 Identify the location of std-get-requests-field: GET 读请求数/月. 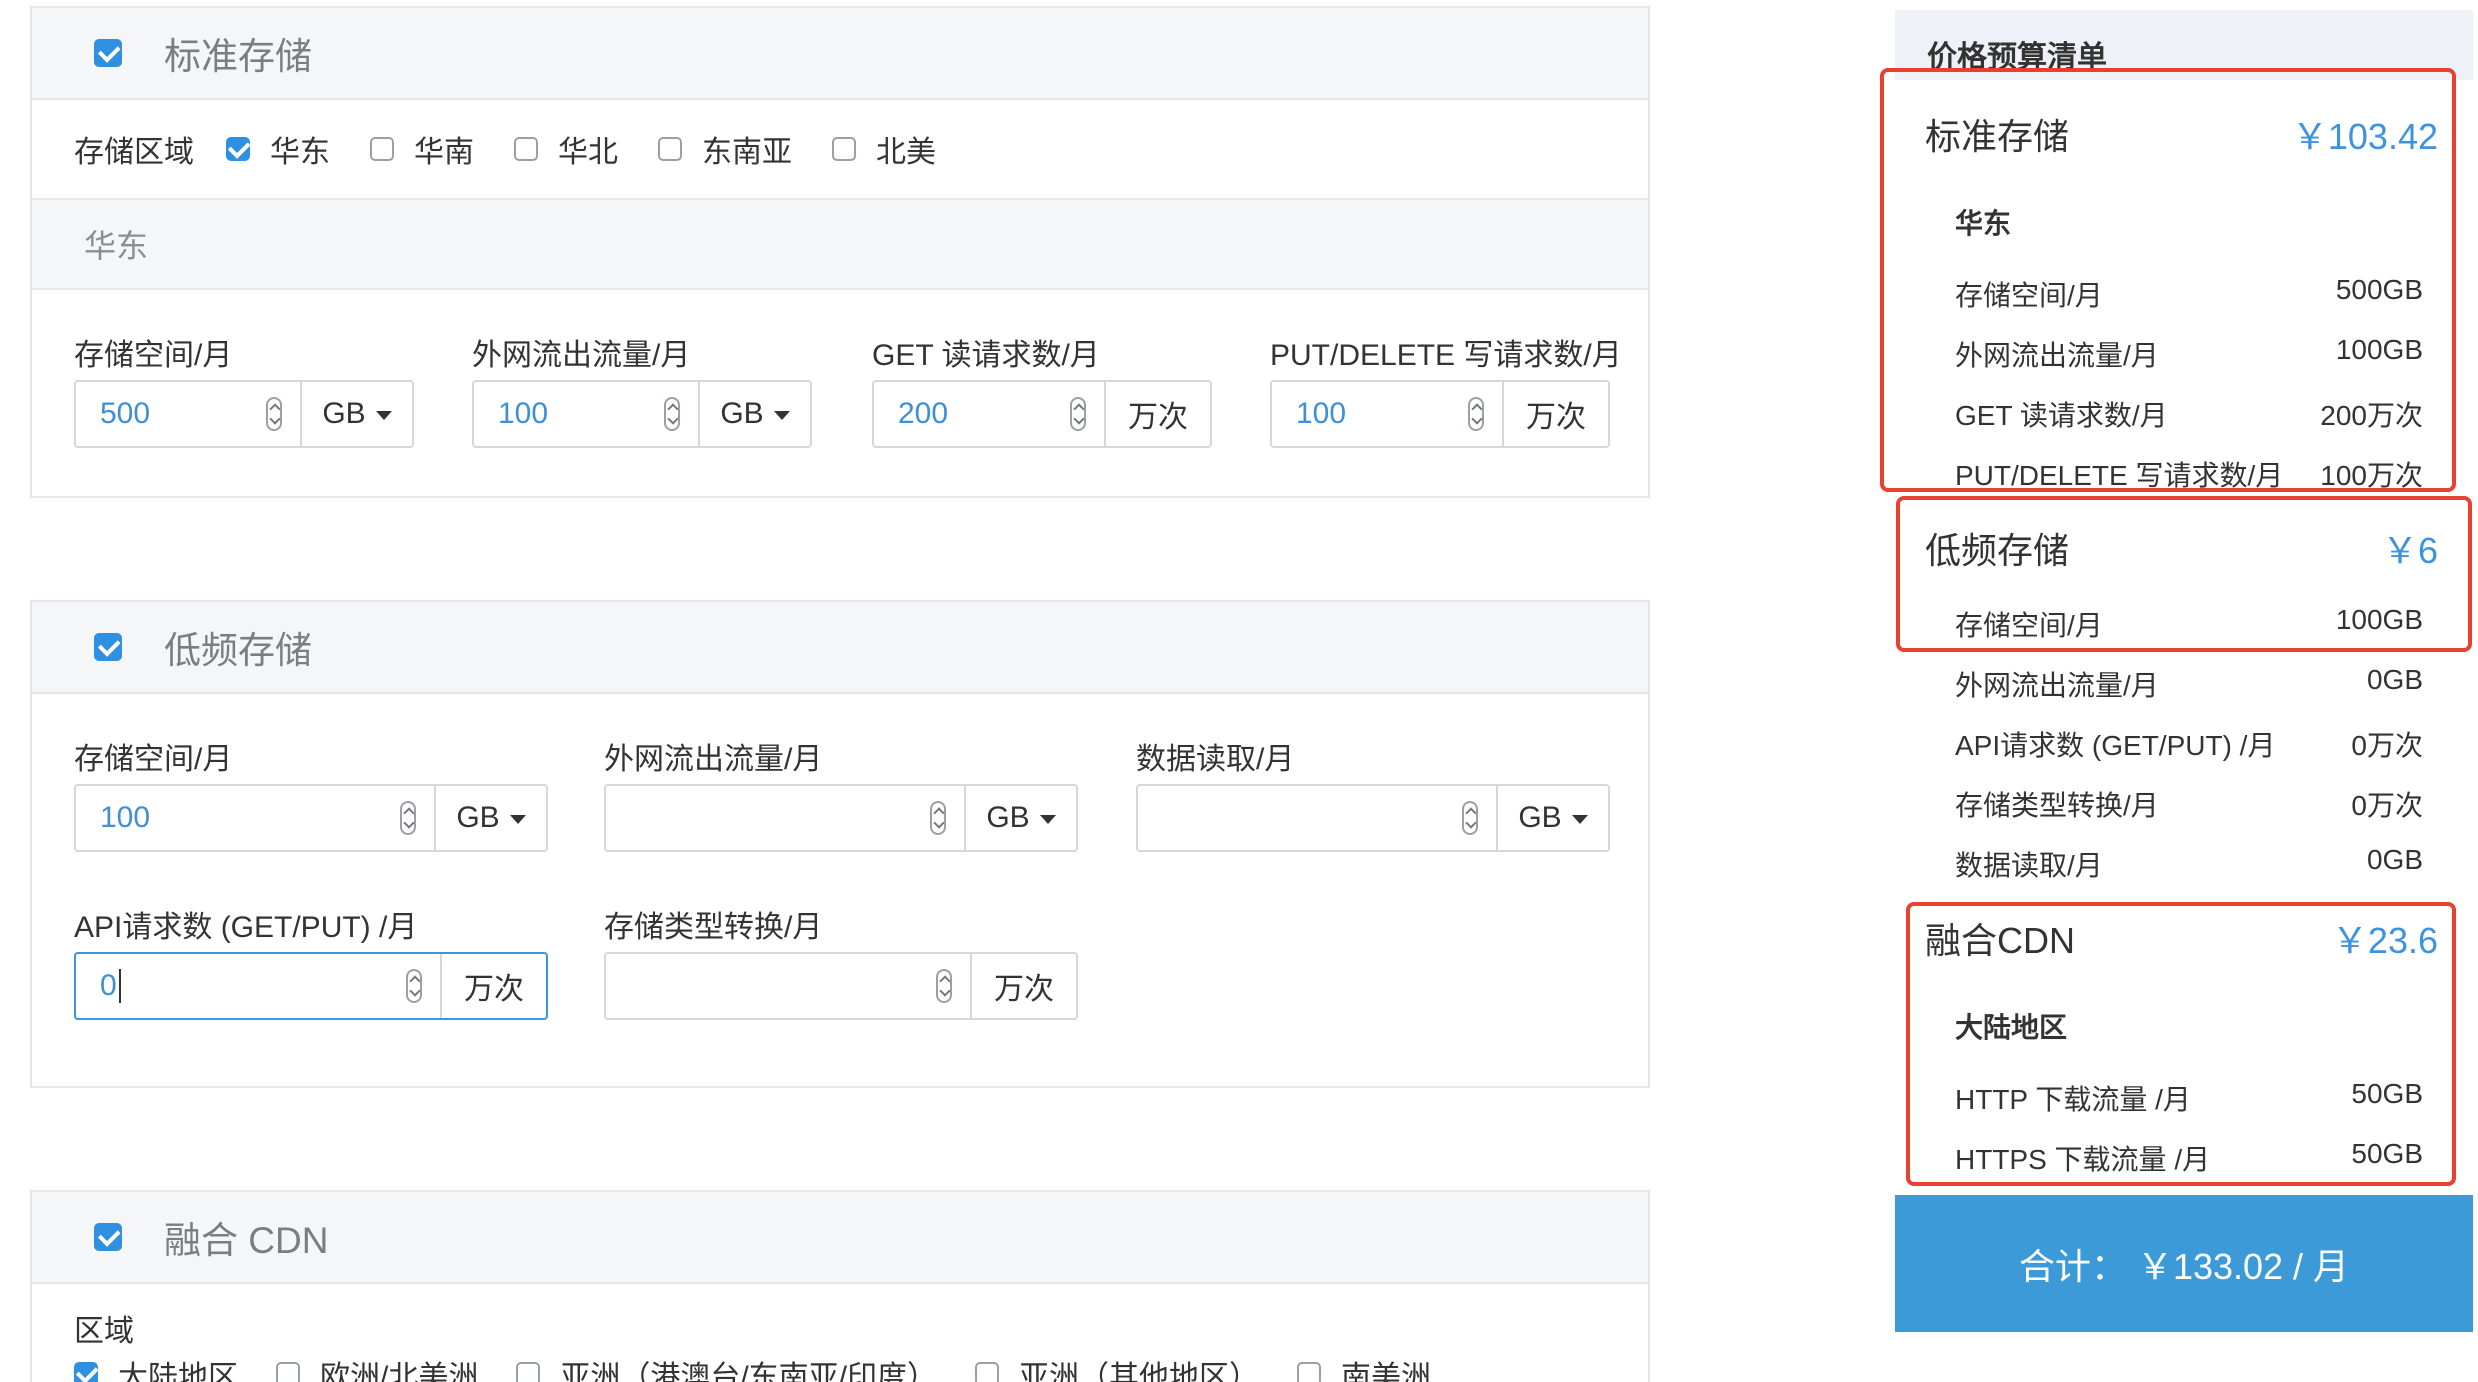
(986, 352).